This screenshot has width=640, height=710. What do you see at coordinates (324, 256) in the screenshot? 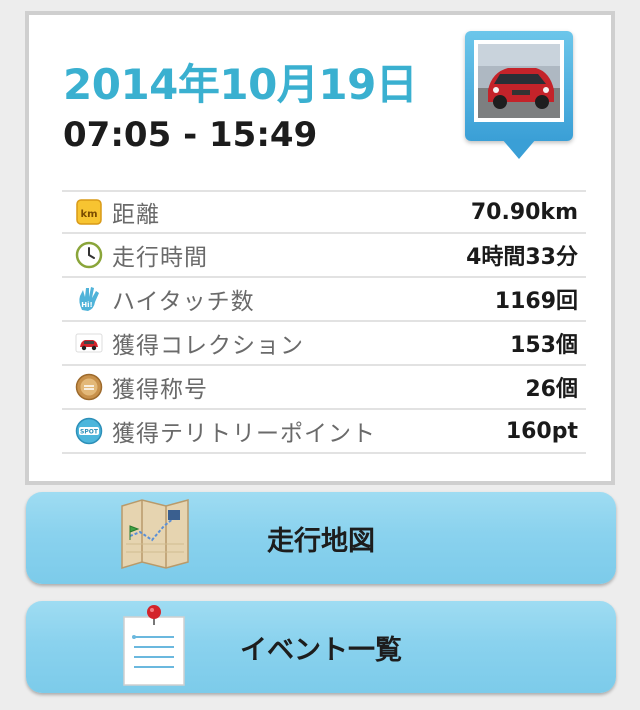
I see `stat-row-drive-time: 走行時間 4時間33分` at bounding box center [324, 256].